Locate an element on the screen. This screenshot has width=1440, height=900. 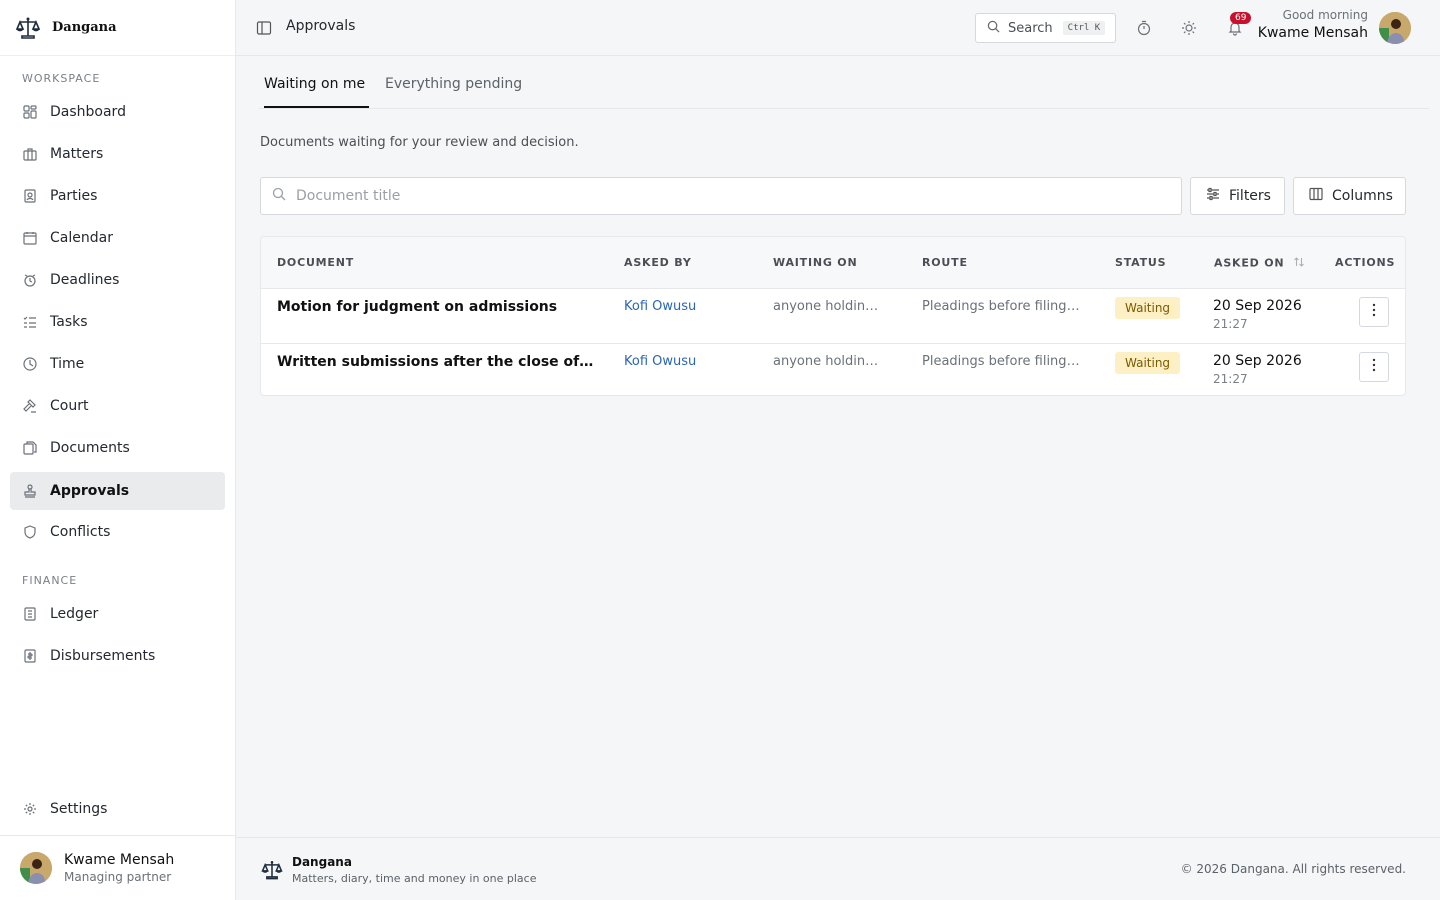
receipt-icon is located at coordinates (30, 656).